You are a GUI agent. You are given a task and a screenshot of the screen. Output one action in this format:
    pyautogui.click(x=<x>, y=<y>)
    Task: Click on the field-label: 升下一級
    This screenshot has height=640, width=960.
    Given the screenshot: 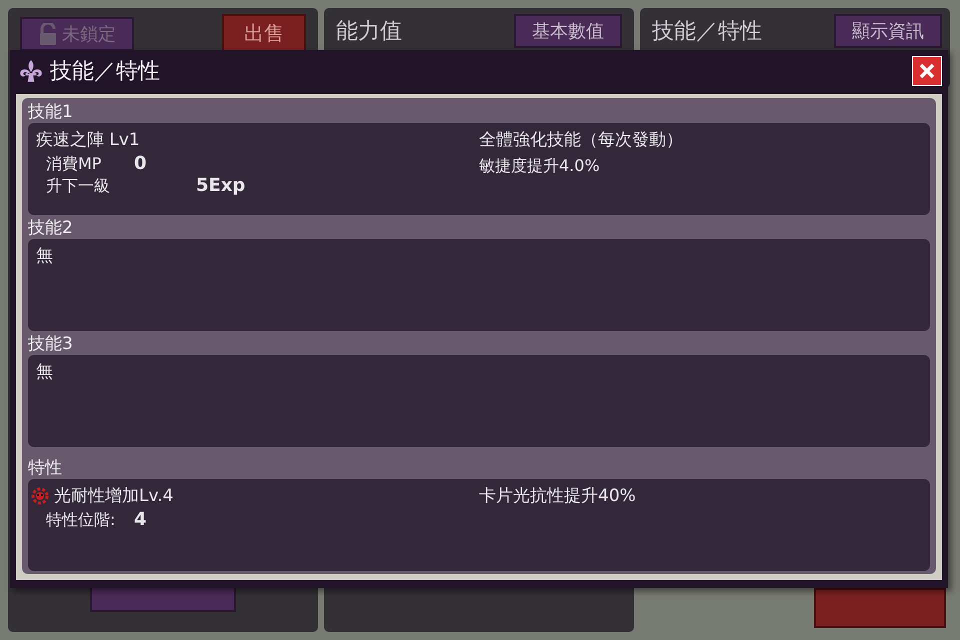 What is the action you would take?
    pyautogui.click(x=78, y=186)
    